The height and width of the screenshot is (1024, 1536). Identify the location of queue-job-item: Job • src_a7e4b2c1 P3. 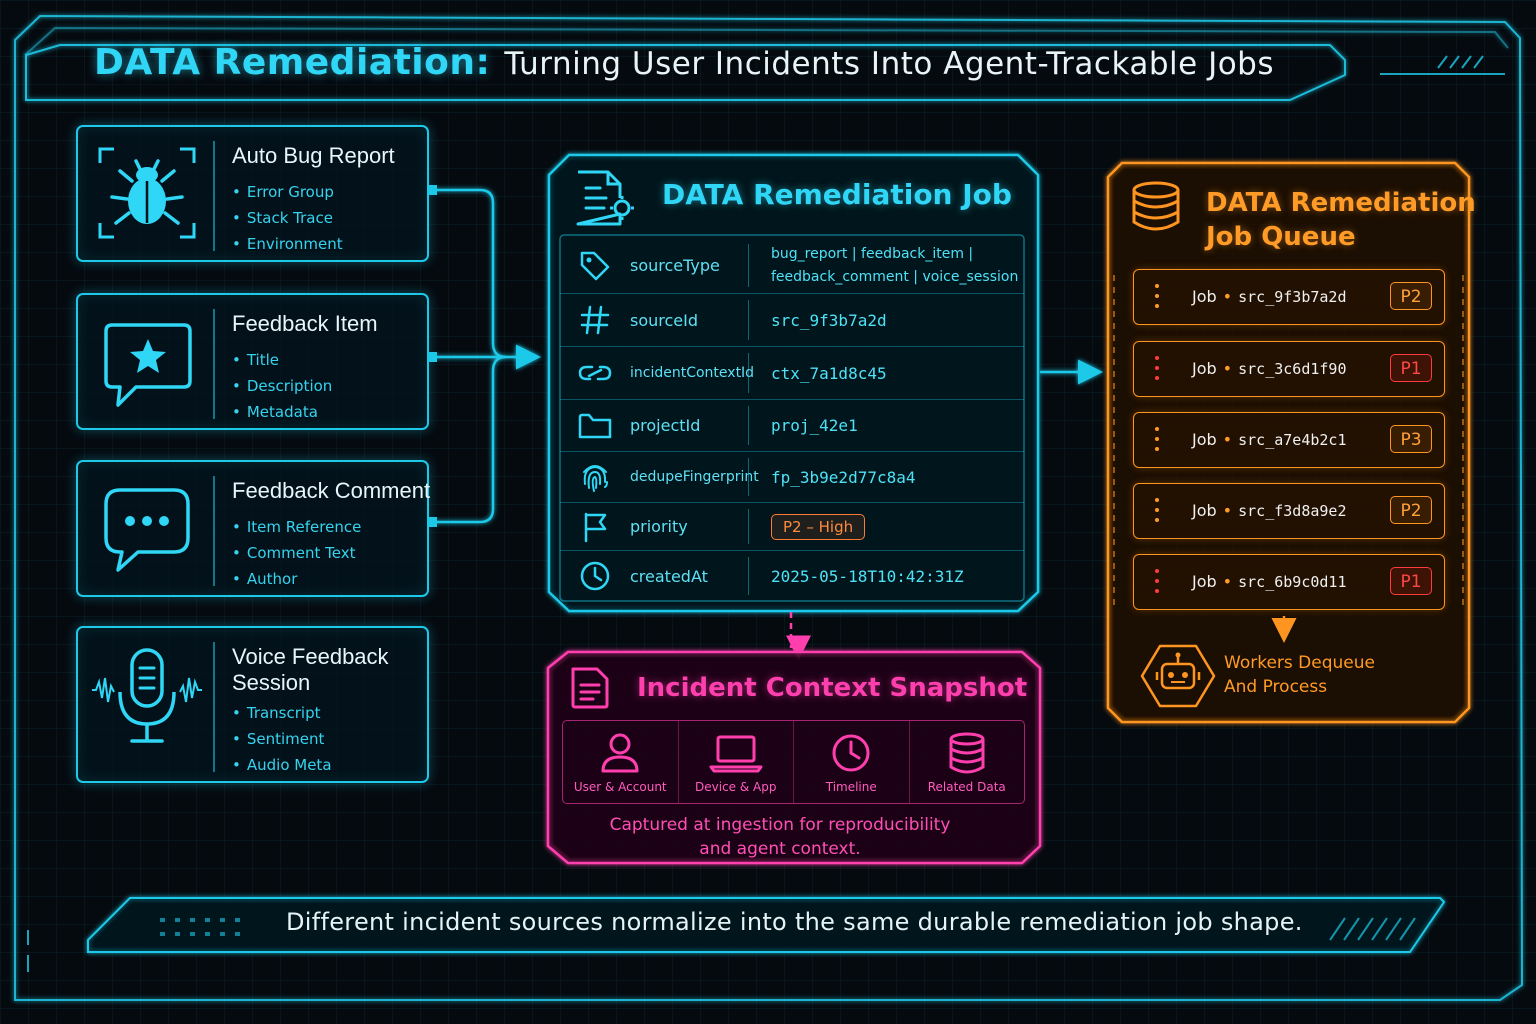
(1289, 440).